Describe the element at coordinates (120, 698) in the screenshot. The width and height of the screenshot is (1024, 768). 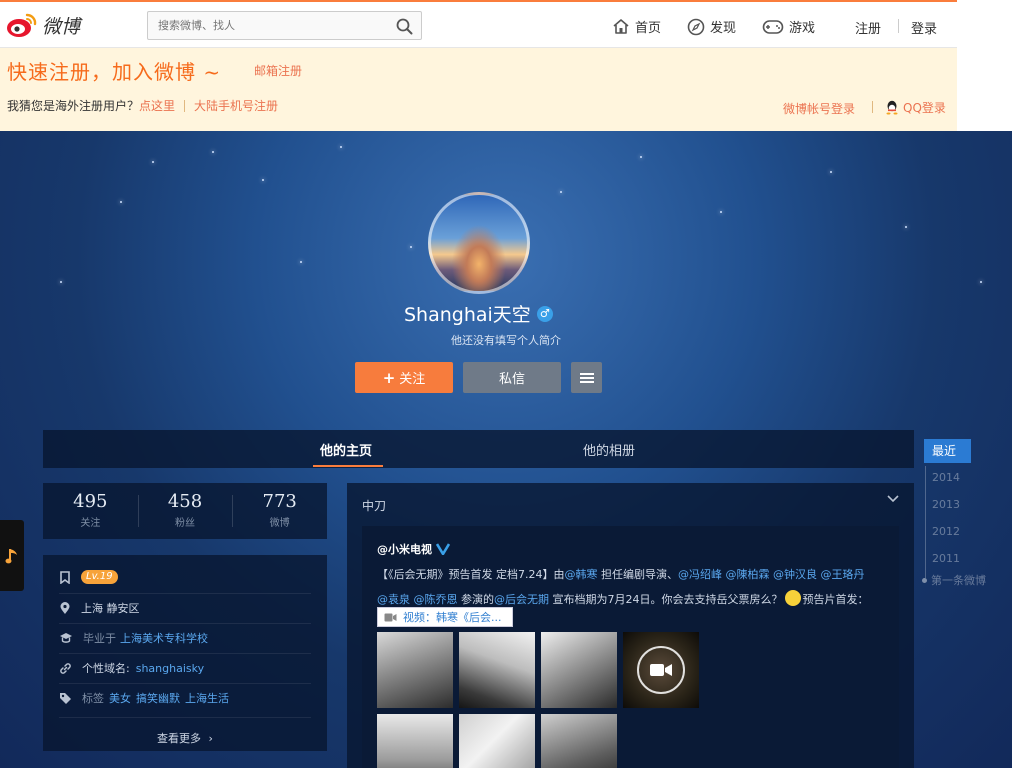
I see `tag-link: 美女` at that location.